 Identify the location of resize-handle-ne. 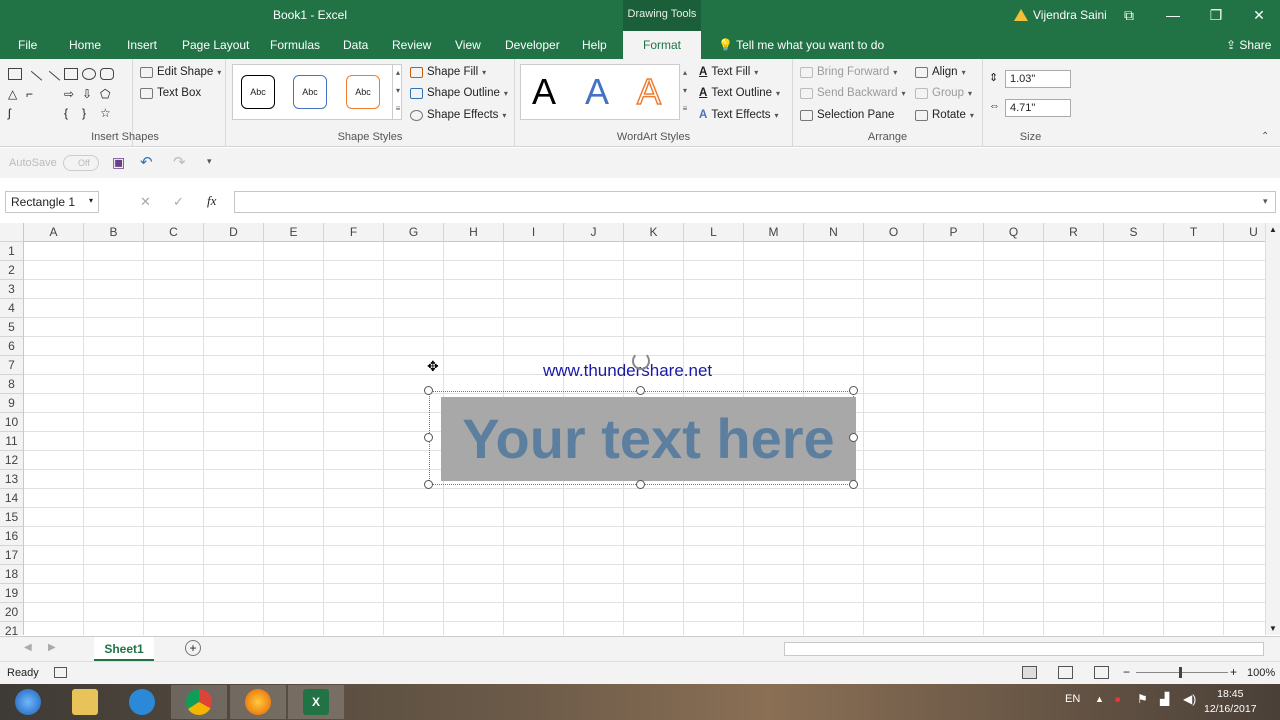
(853, 390).